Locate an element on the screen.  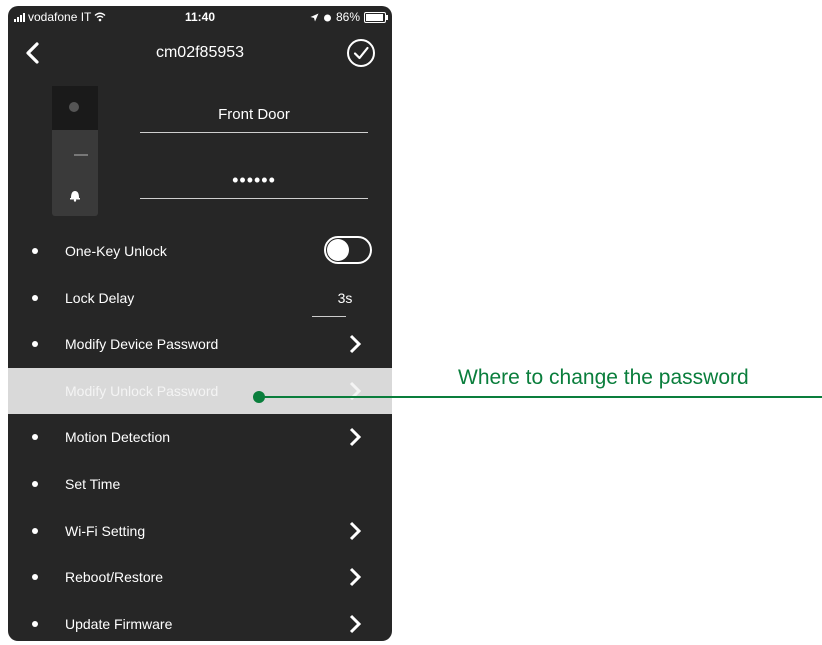
list-item-motion-detection: Motion Detection is located at coordinates (200, 437).